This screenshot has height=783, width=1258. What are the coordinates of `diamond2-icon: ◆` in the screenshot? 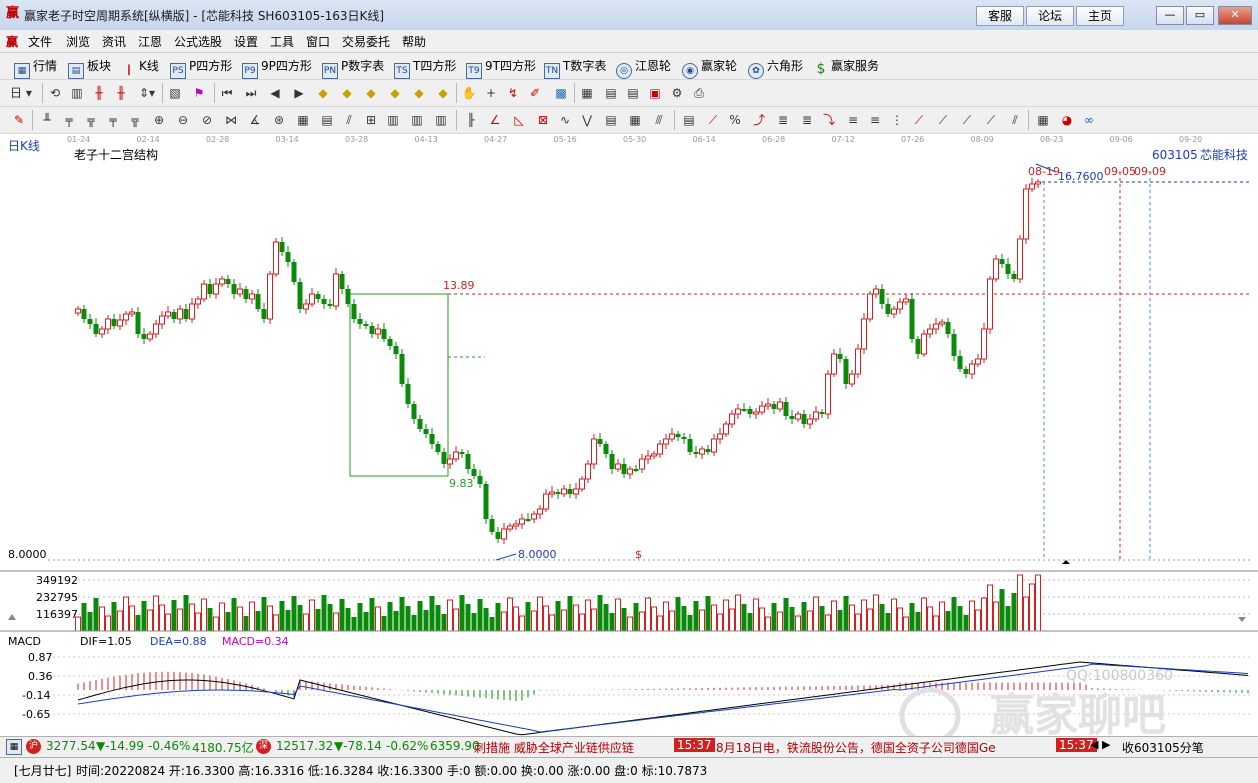 It's located at (347, 93).